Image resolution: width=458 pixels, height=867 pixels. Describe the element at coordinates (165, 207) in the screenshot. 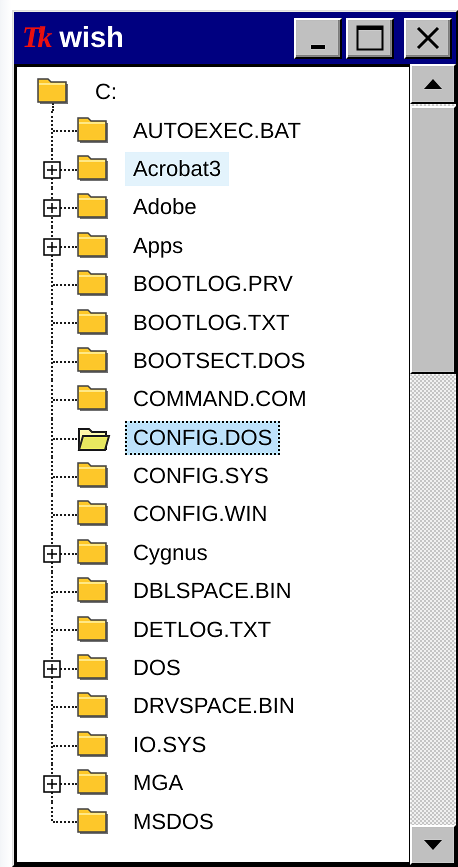

I see `tree-item: Adobe` at that location.